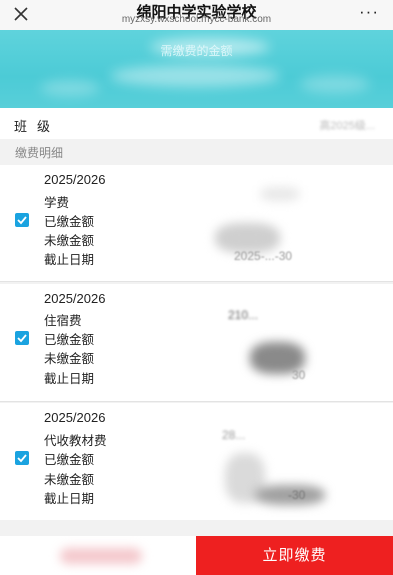 This screenshot has height=575, width=393. I want to click on fee-name: 学费, so click(57, 203).